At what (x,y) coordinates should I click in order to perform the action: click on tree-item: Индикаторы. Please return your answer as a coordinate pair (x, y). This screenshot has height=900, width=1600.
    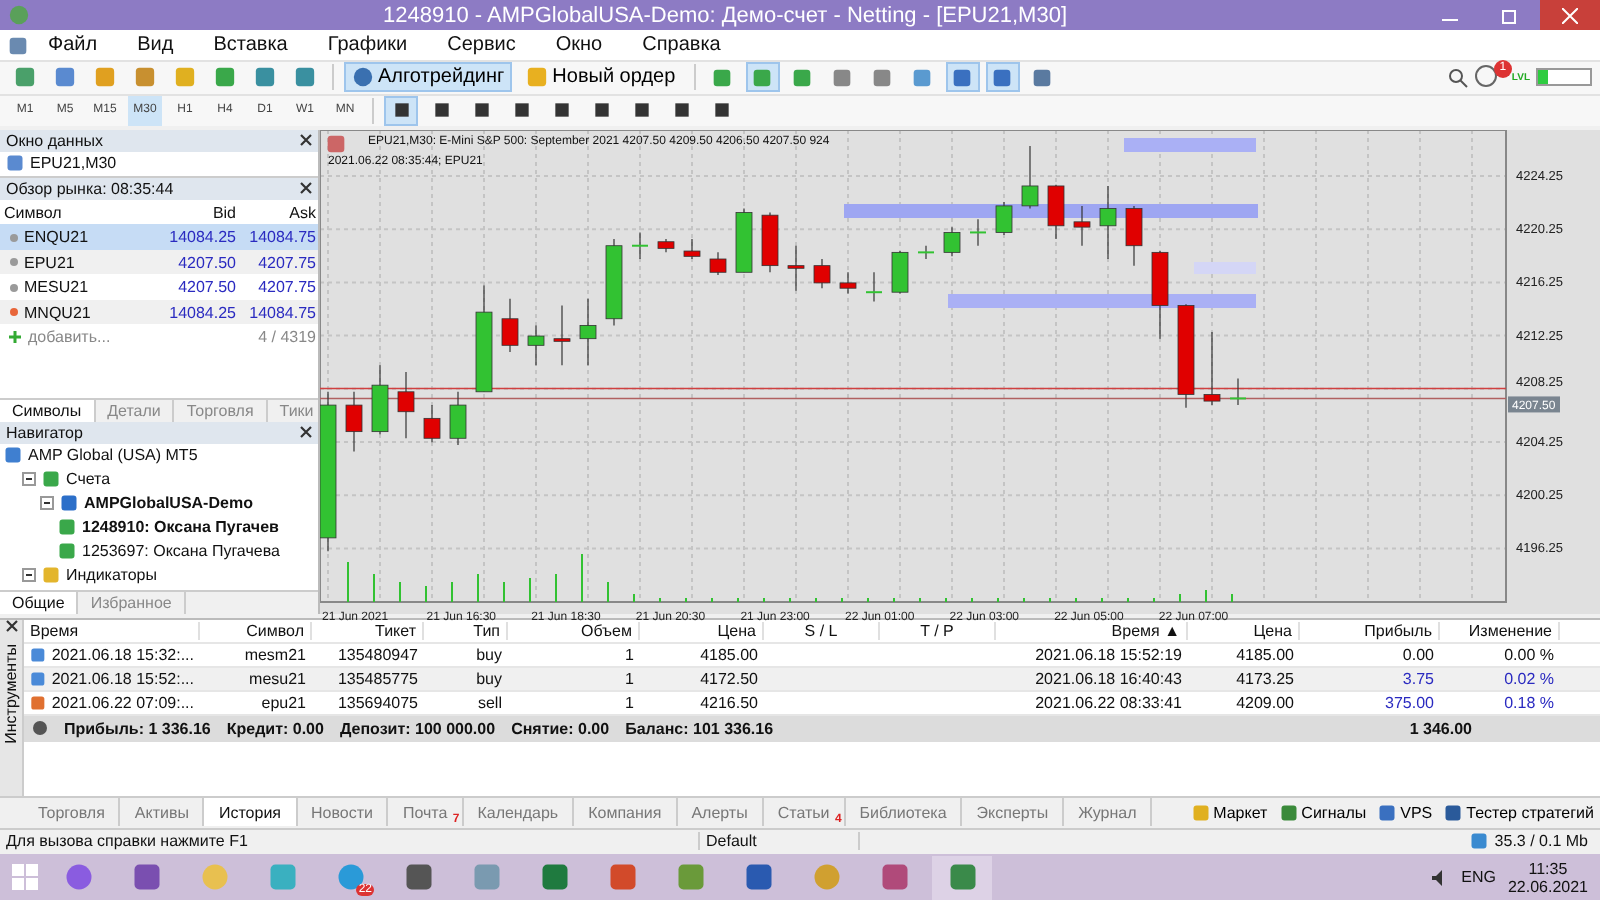
    Looking at the image, I should click on (111, 575).